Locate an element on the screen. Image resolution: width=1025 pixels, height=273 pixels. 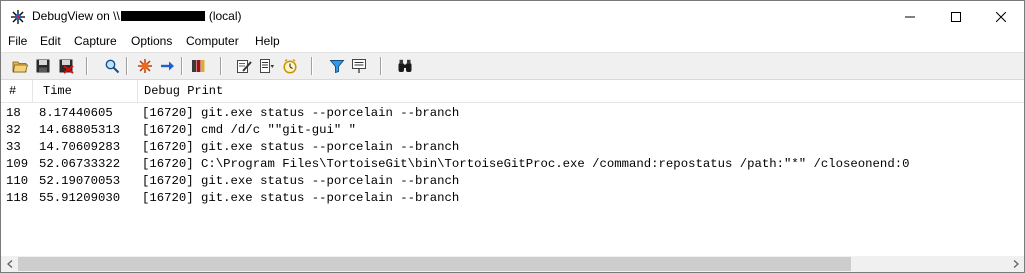
list-options-button is located at coordinates (267, 66).